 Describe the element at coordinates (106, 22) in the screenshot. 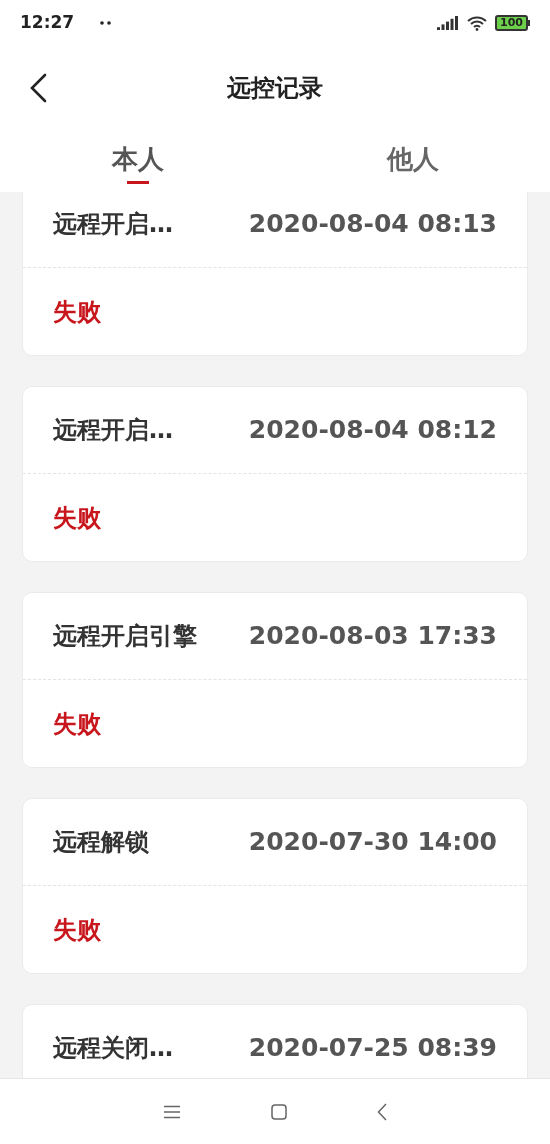

I see `notification-dots-icon` at that location.